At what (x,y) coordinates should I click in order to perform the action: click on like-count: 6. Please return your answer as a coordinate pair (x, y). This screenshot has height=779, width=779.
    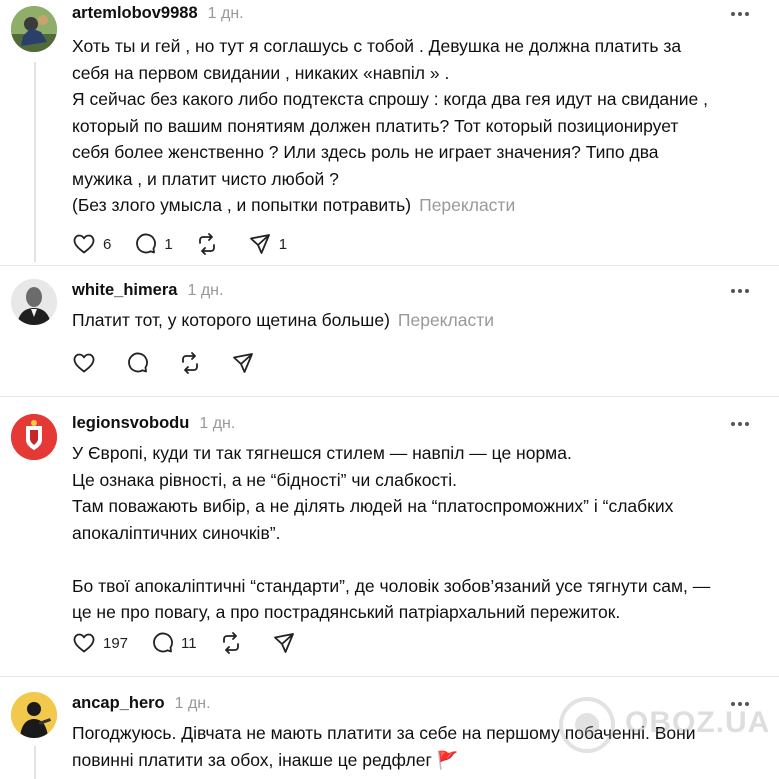
    Looking at the image, I should click on (107, 244).